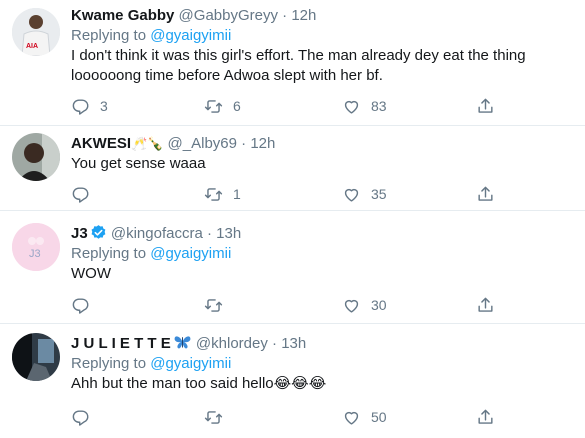 The image size is (585, 438). What do you see at coordinates (237, 194) in the screenshot?
I see `retweet-count: 1` at bounding box center [237, 194].